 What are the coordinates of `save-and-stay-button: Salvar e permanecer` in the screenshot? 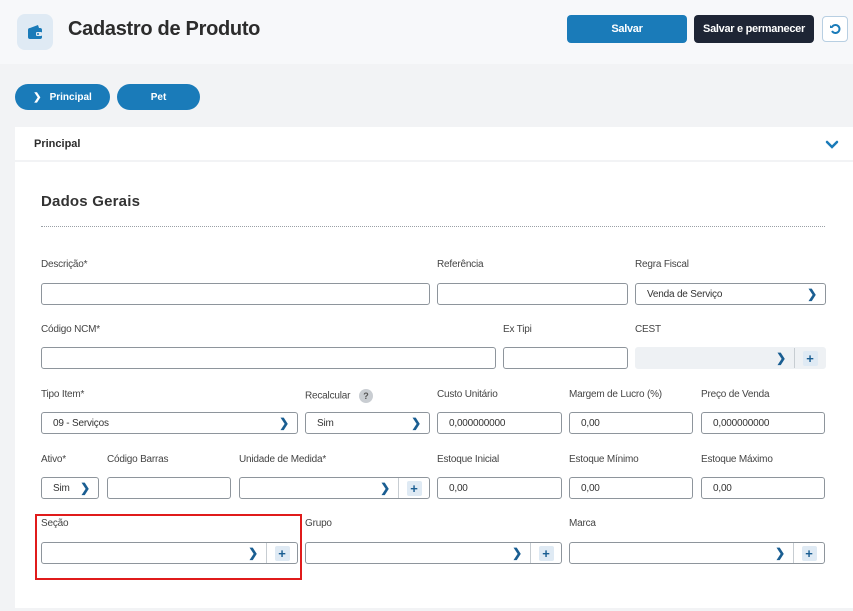 It's located at (754, 29).